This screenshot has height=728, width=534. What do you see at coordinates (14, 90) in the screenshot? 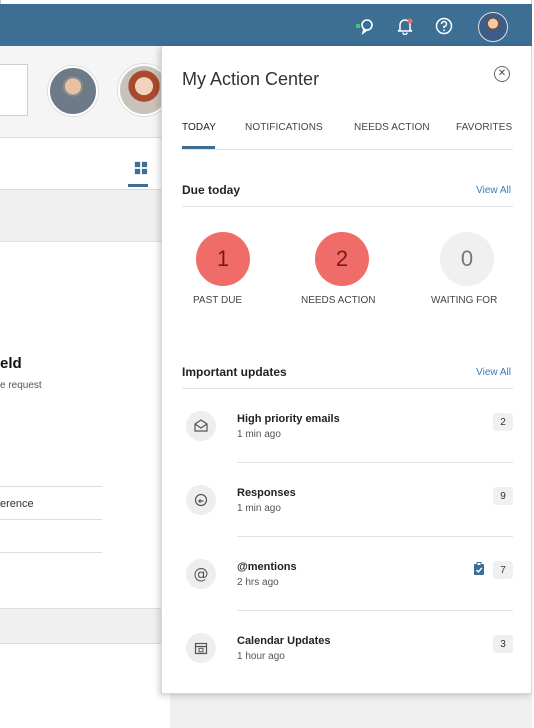
I see `background-input` at bounding box center [14, 90].